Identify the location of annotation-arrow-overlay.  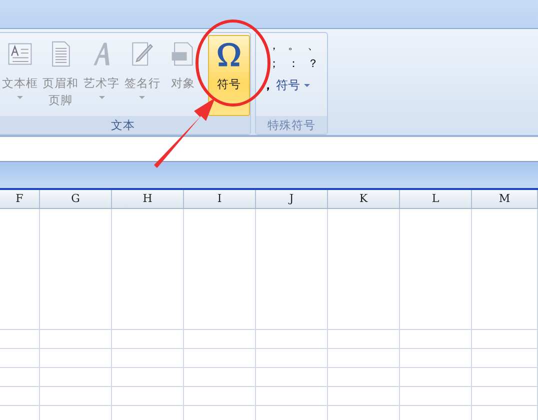
(184, 133).